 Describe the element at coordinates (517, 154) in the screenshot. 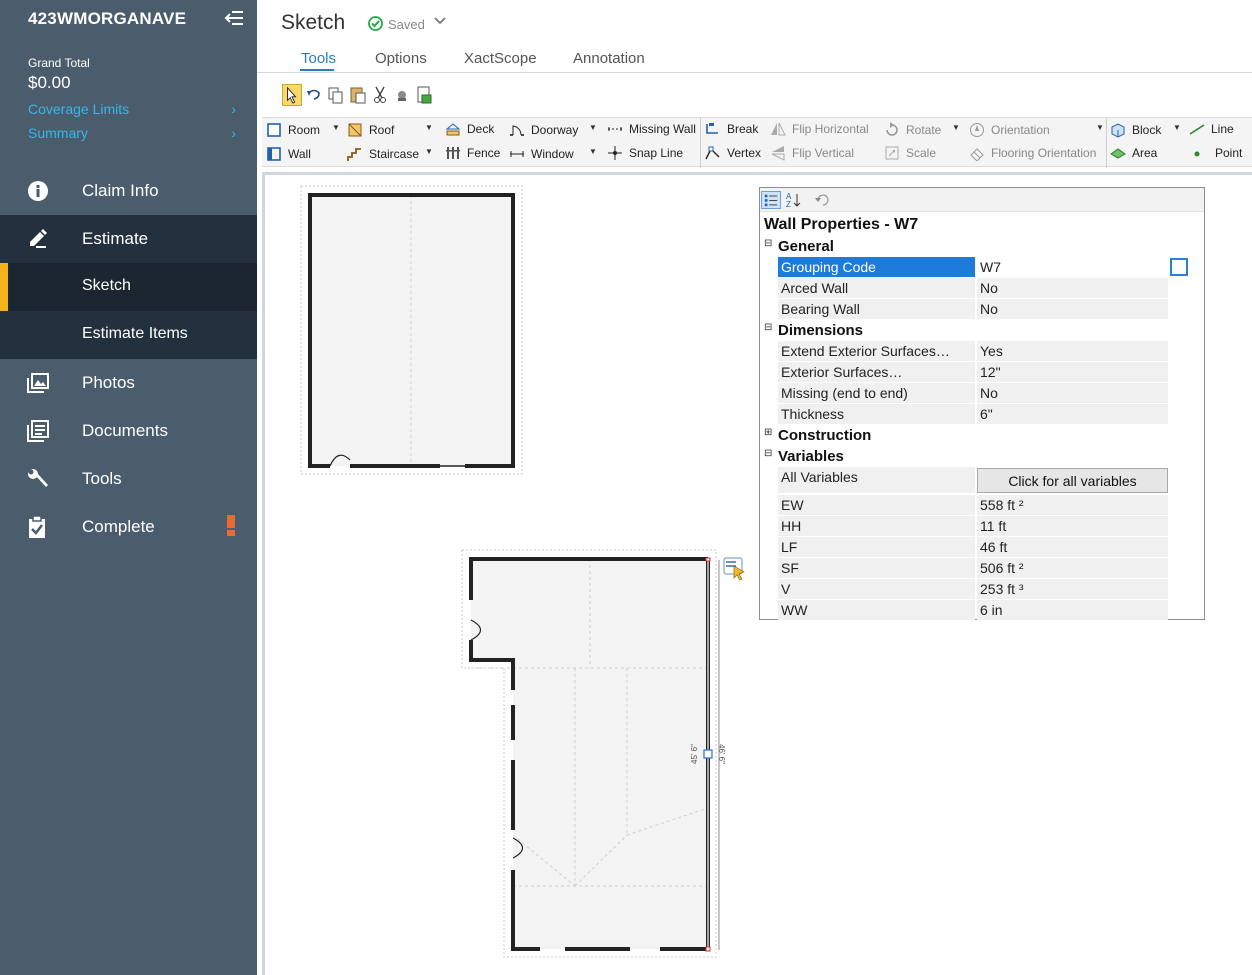

I see `window-icon` at that location.